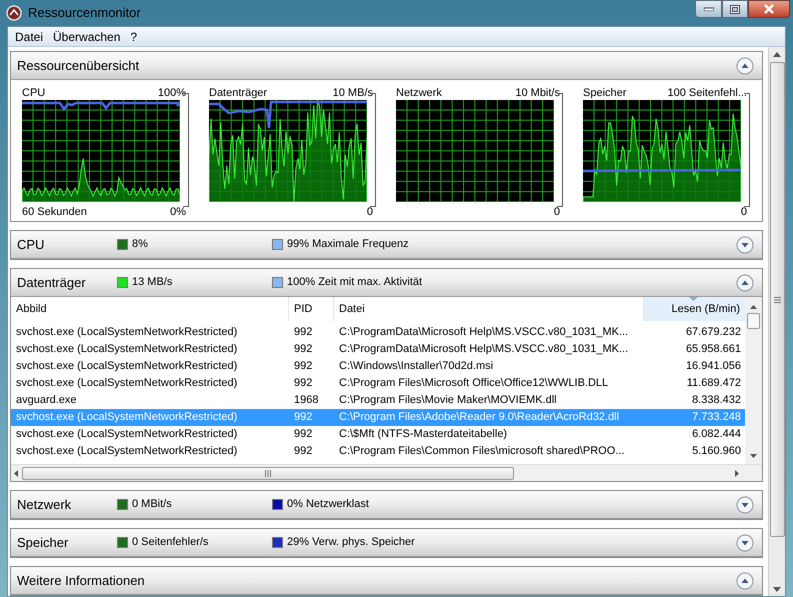 Image resolution: width=793 pixels, height=597 pixels. I want to click on table-row: svchost.exe (LocalSystemNetworkRestricted) 992 C:\ProgramData\Microsoft Help\MS.VSCC.v80_1031_MK... 67.679.232, so click(378, 332).